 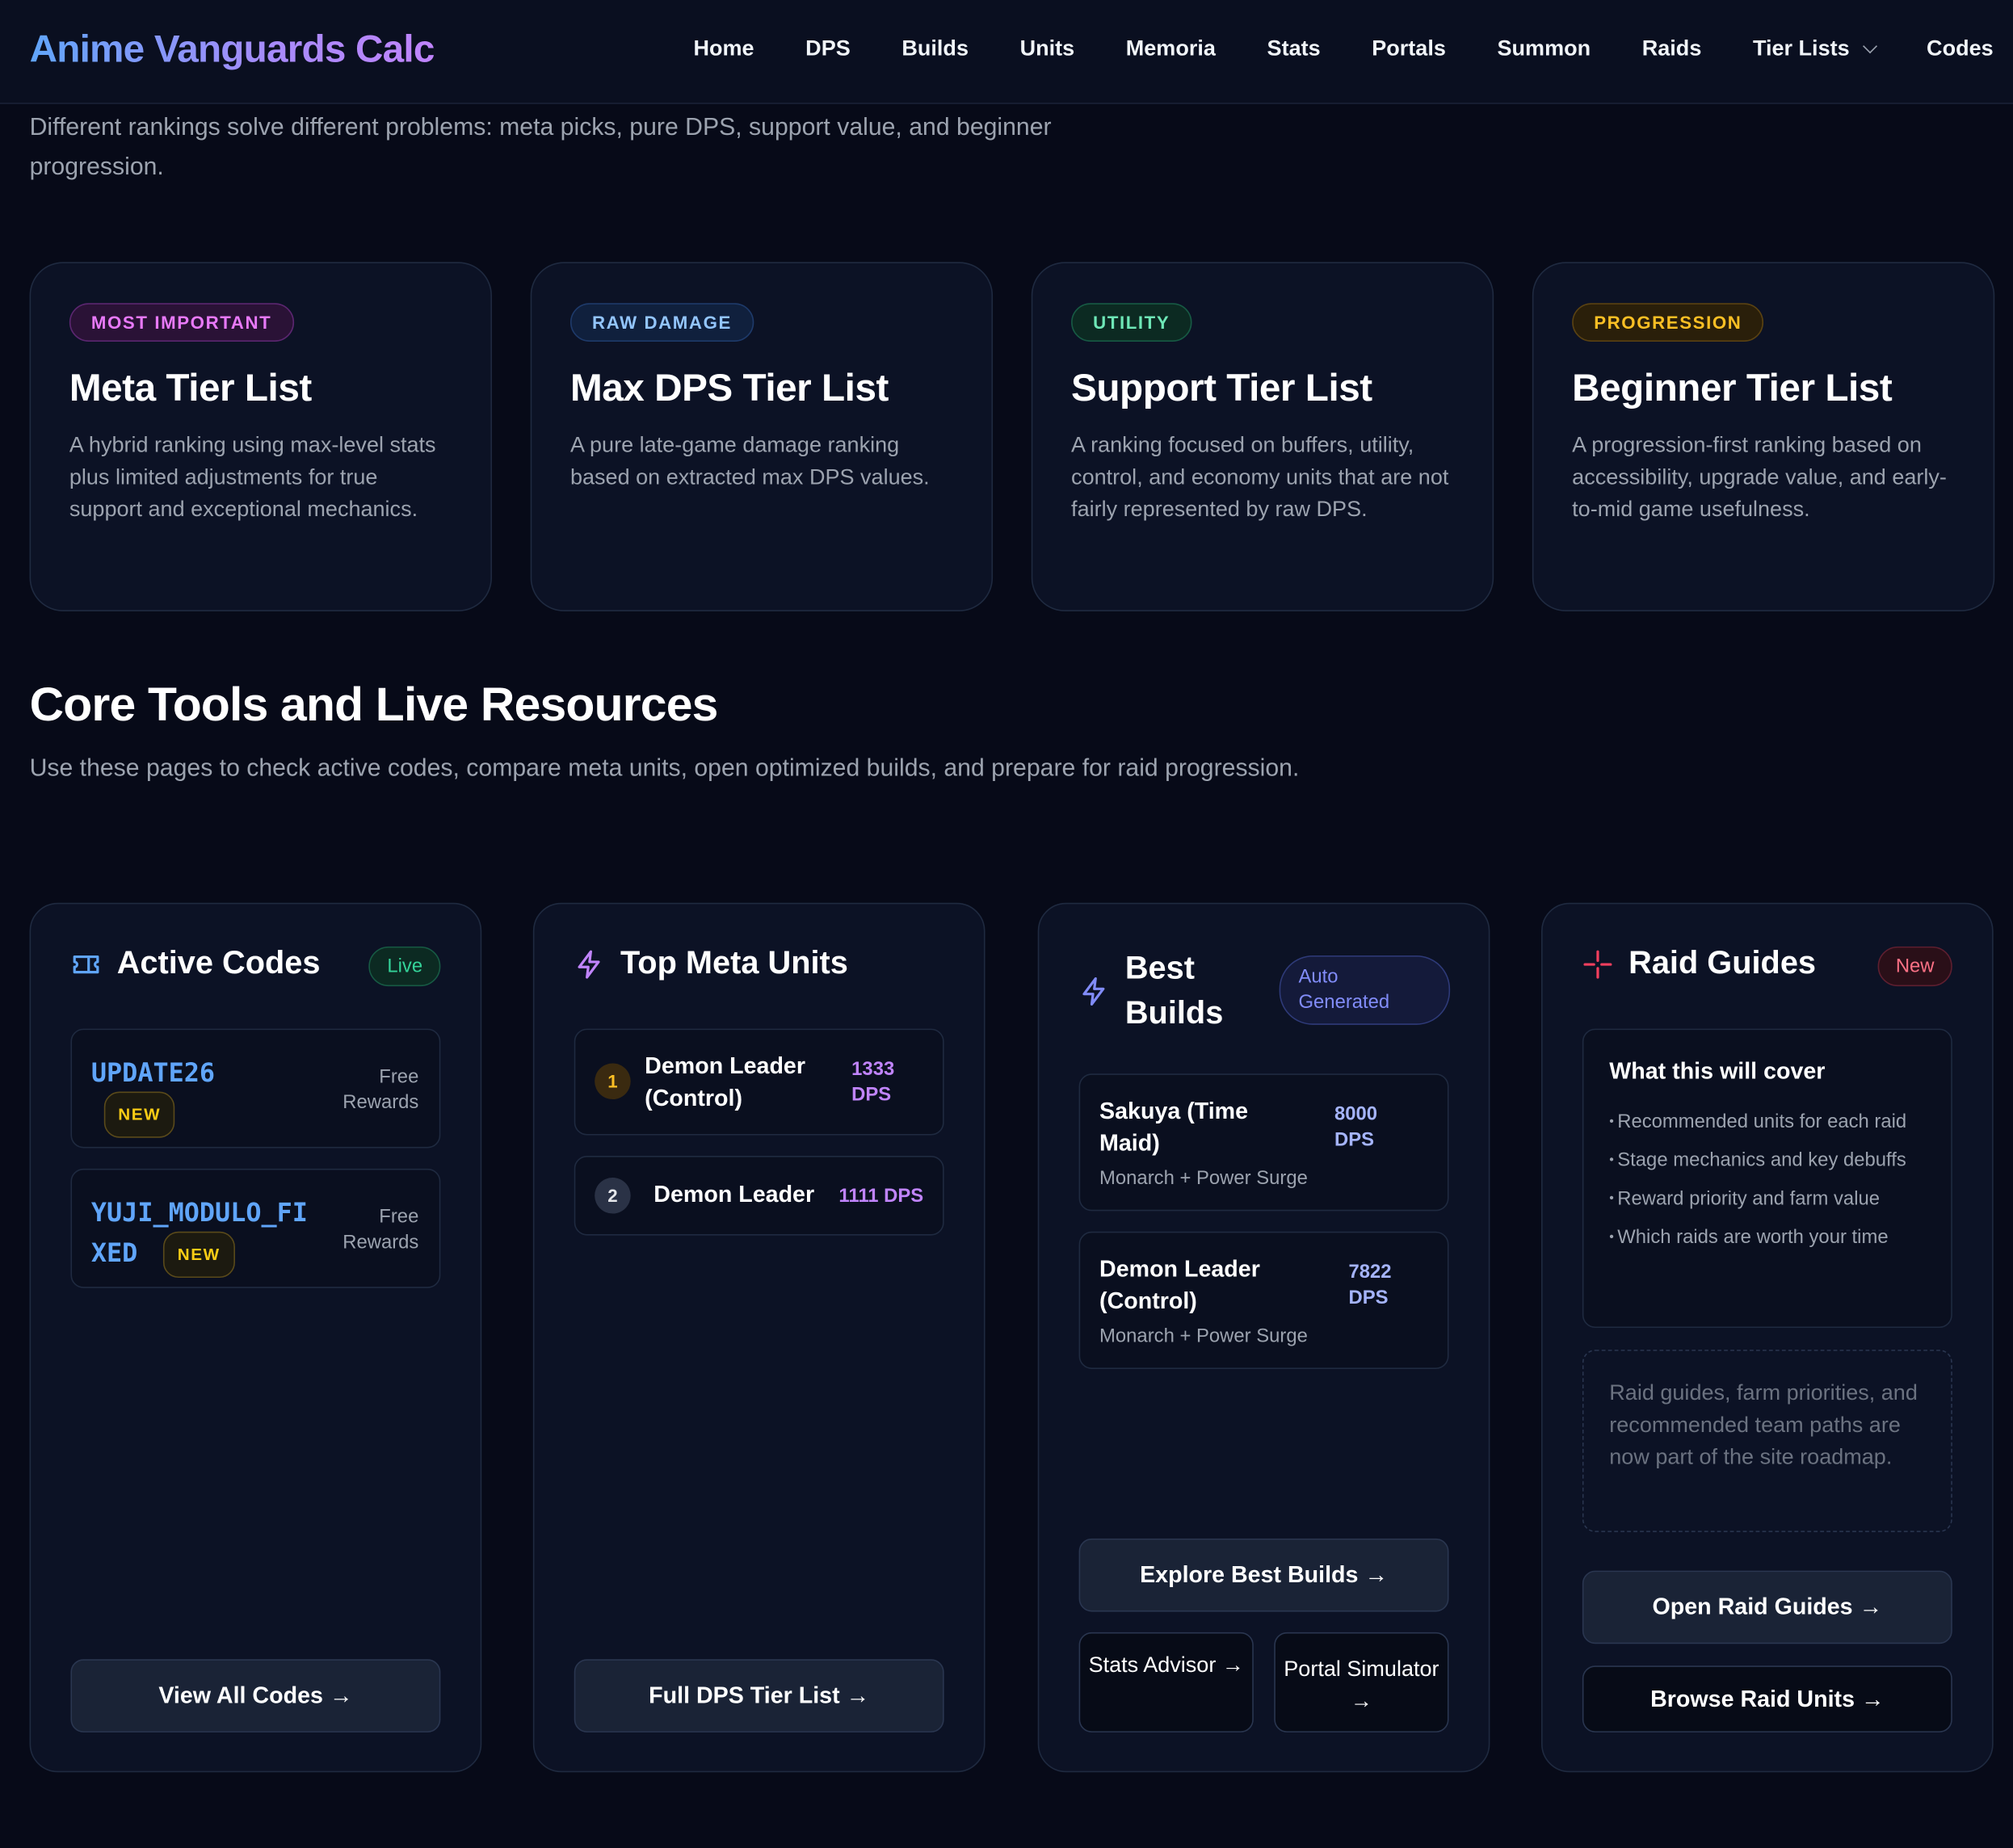 What do you see at coordinates (734, 963) in the screenshot?
I see `card-title: Top Meta Units` at bounding box center [734, 963].